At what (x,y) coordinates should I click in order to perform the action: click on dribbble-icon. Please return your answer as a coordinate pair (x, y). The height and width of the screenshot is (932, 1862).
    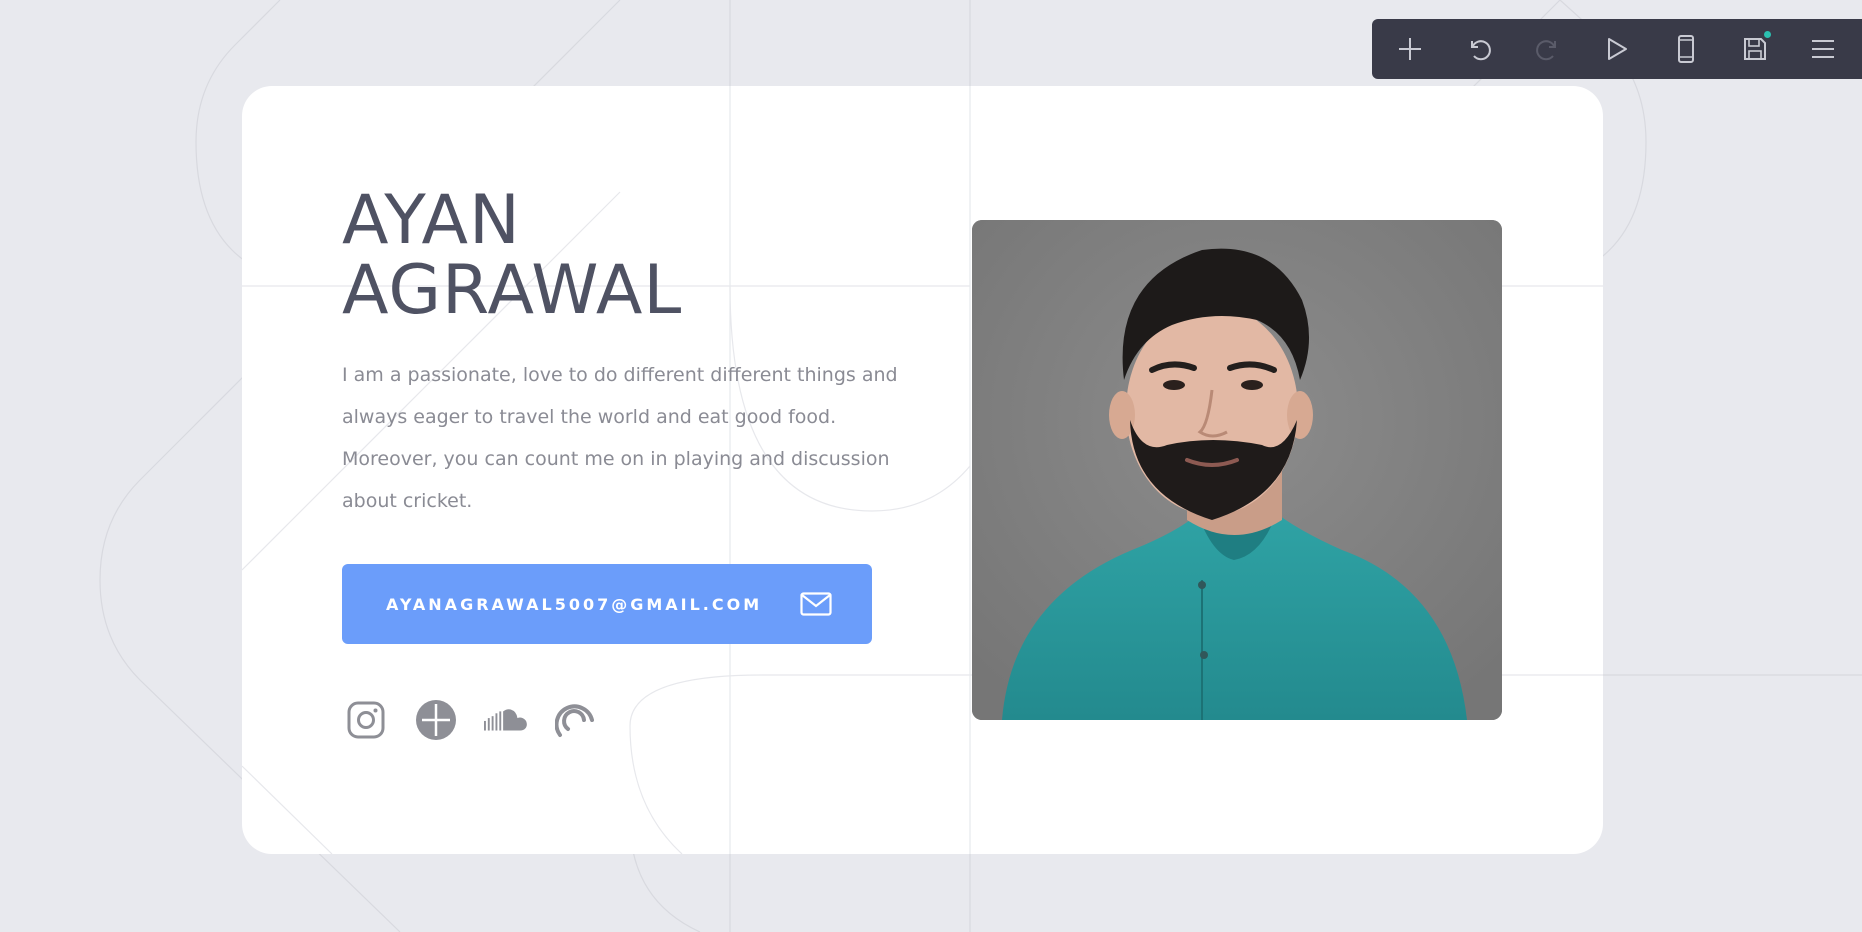
    Looking at the image, I should click on (436, 720).